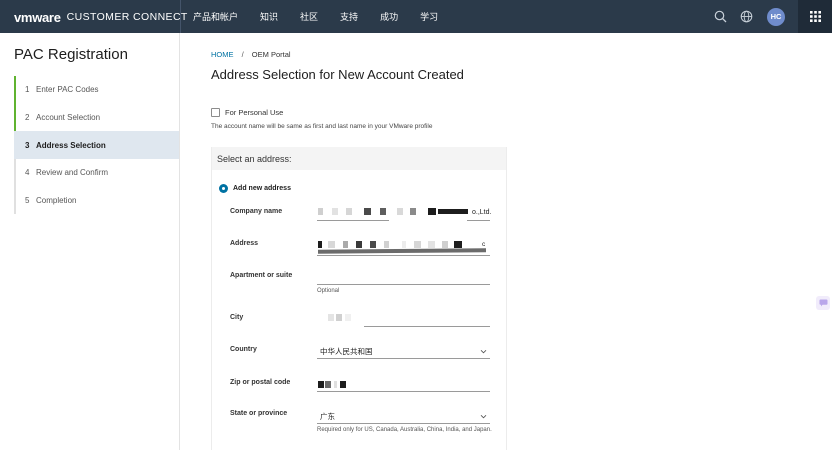 The height and width of the screenshot is (450, 832). I want to click on add-new-address-option: Add new address, so click(255, 188).